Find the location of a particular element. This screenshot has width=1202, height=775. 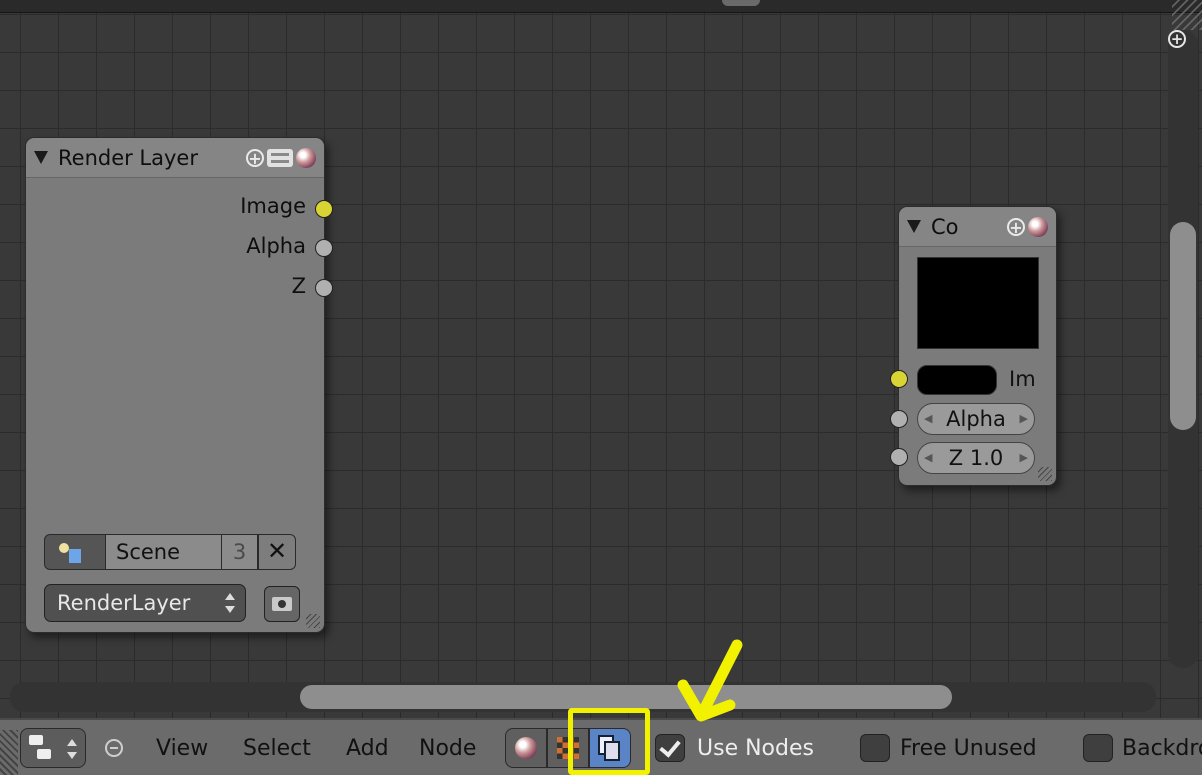

scene-users-count: 3 is located at coordinates (240, 552).